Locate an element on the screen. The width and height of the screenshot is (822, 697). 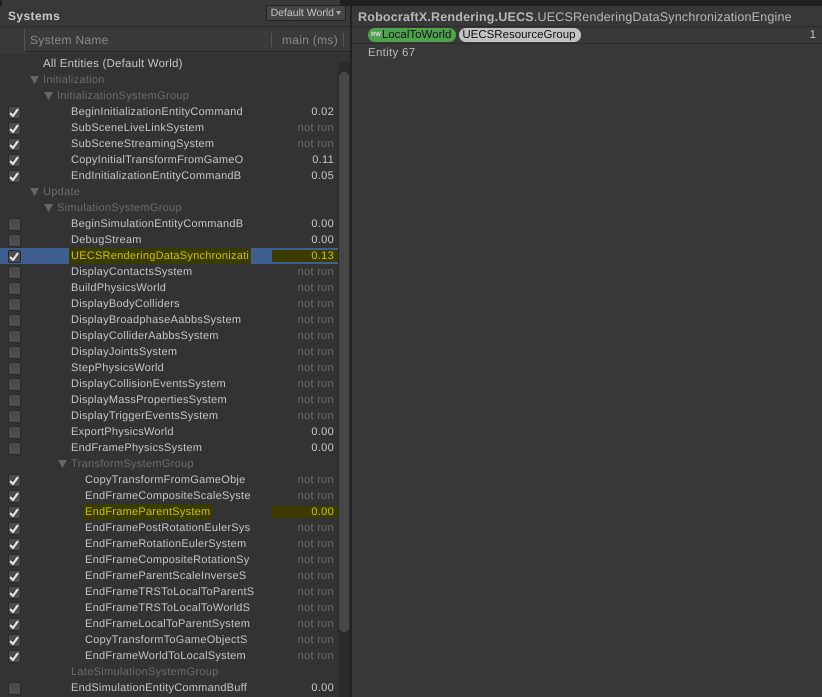
world-entities-label: All Entities (Default World) is located at coordinates (113, 64).